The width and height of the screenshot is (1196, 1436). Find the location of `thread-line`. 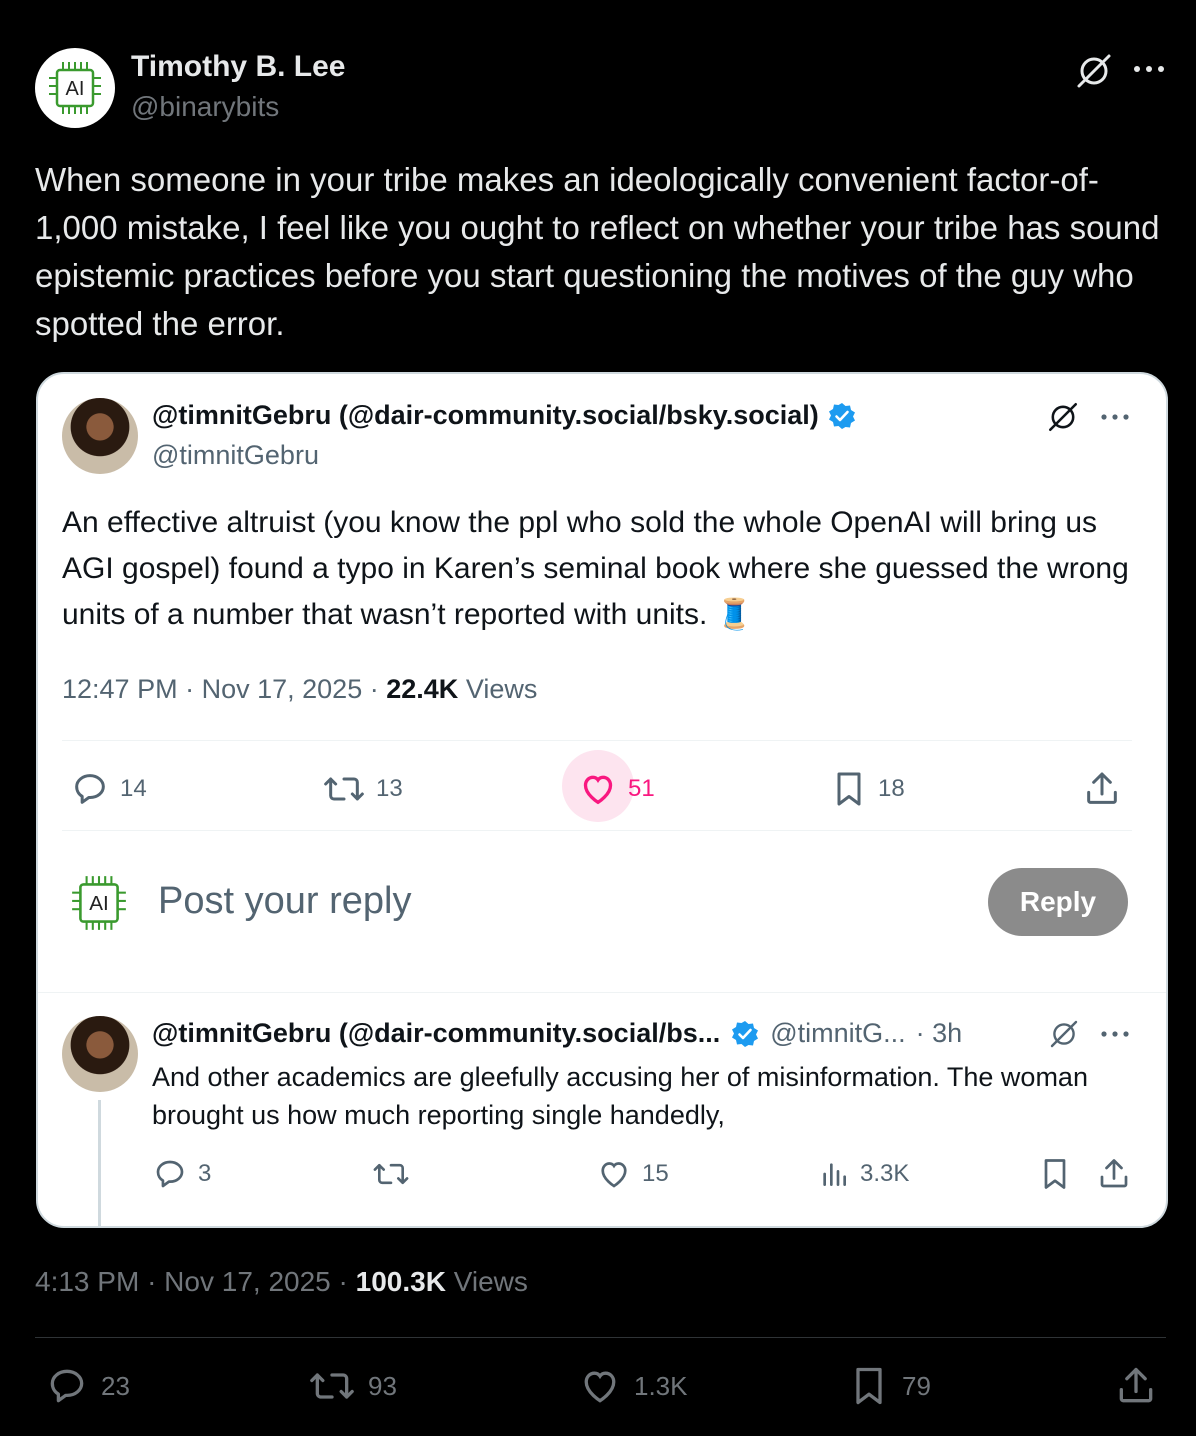

thread-line is located at coordinates (99, 1163).